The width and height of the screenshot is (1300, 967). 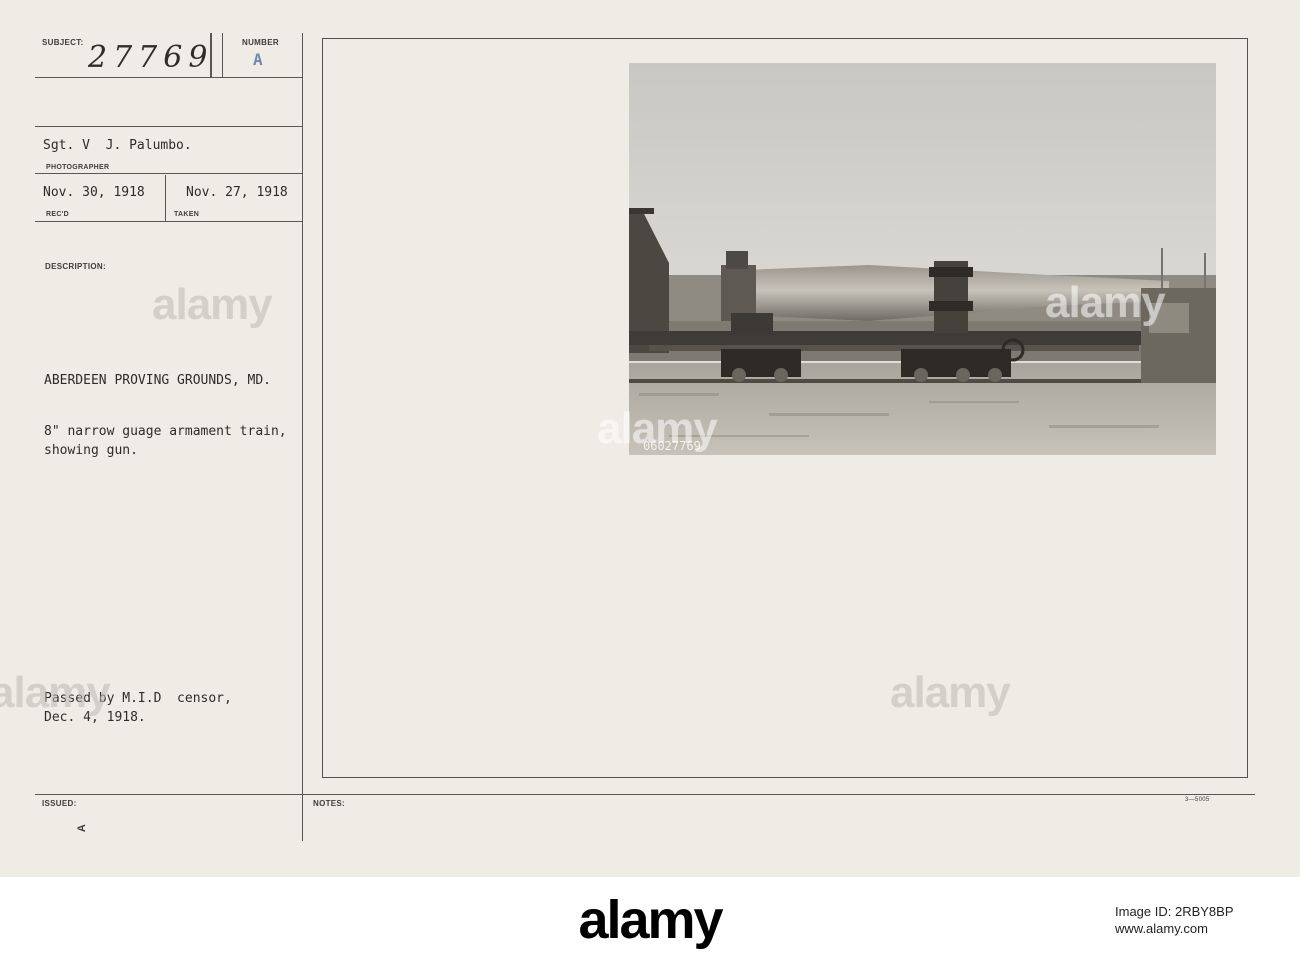 I want to click on received-date: Nov. 30, 1918, so click(x=94, y=192).